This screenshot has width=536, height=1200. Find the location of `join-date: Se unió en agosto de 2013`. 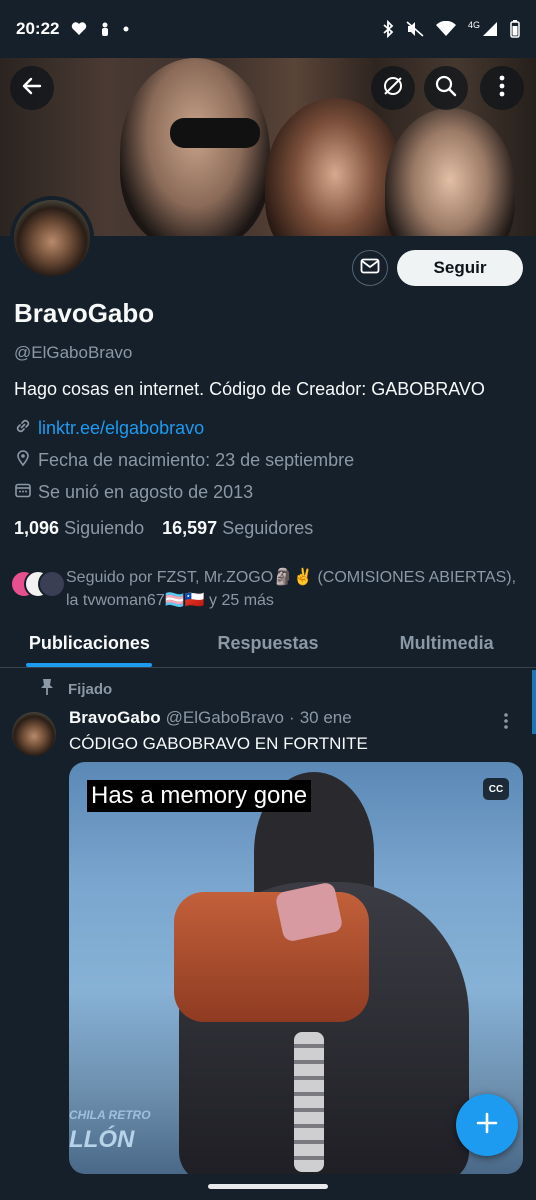

join-date: Se unió en agosto de 2013 is located at coordinates (133, 492).